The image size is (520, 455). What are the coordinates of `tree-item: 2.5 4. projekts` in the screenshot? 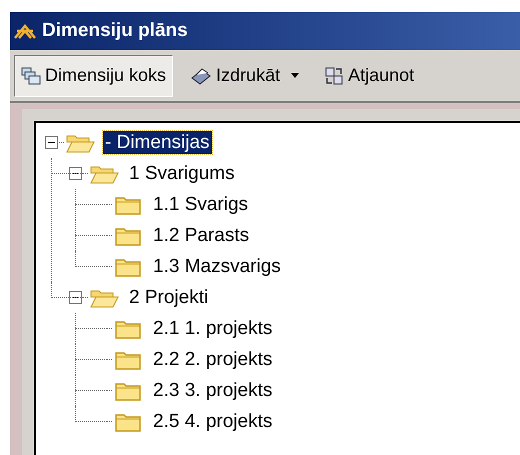 It's located at (212, 421).